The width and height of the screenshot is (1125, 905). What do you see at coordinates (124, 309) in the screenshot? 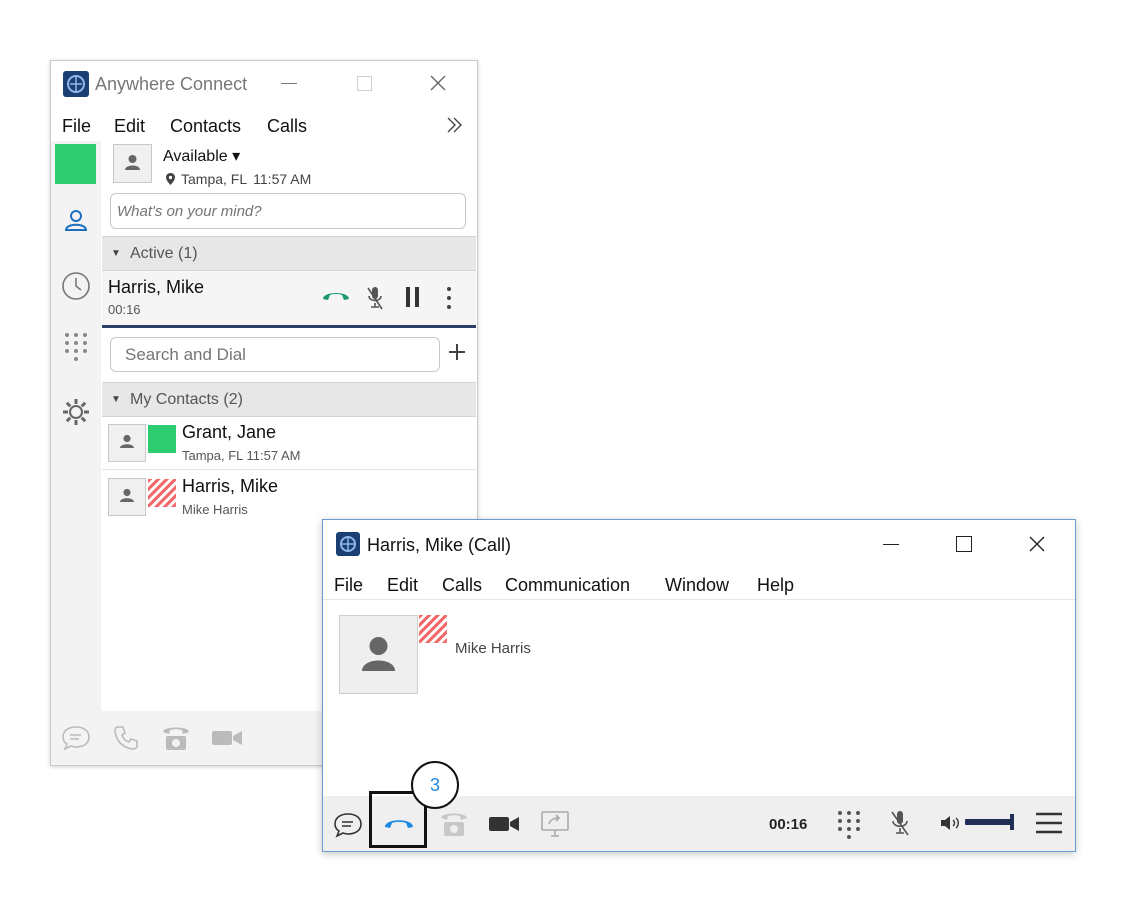
I see `active-call-duration: 00:16` at bounding box center [124, 309].